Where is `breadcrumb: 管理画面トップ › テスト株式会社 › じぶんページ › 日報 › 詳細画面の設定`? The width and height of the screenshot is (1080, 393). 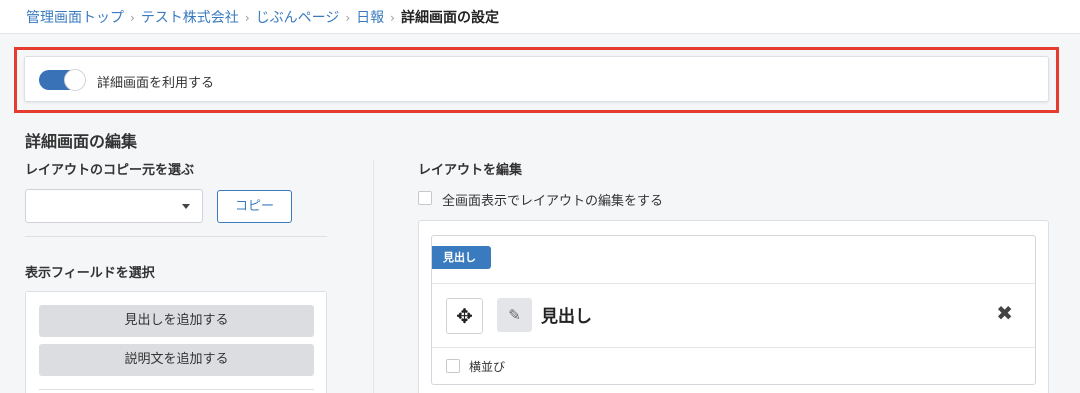 breadcrumb: 管理画面トップ › テスト株式会社 › じぶんページ › 日報 › 詳細画面の設定 is located at coordinates (540, 17).